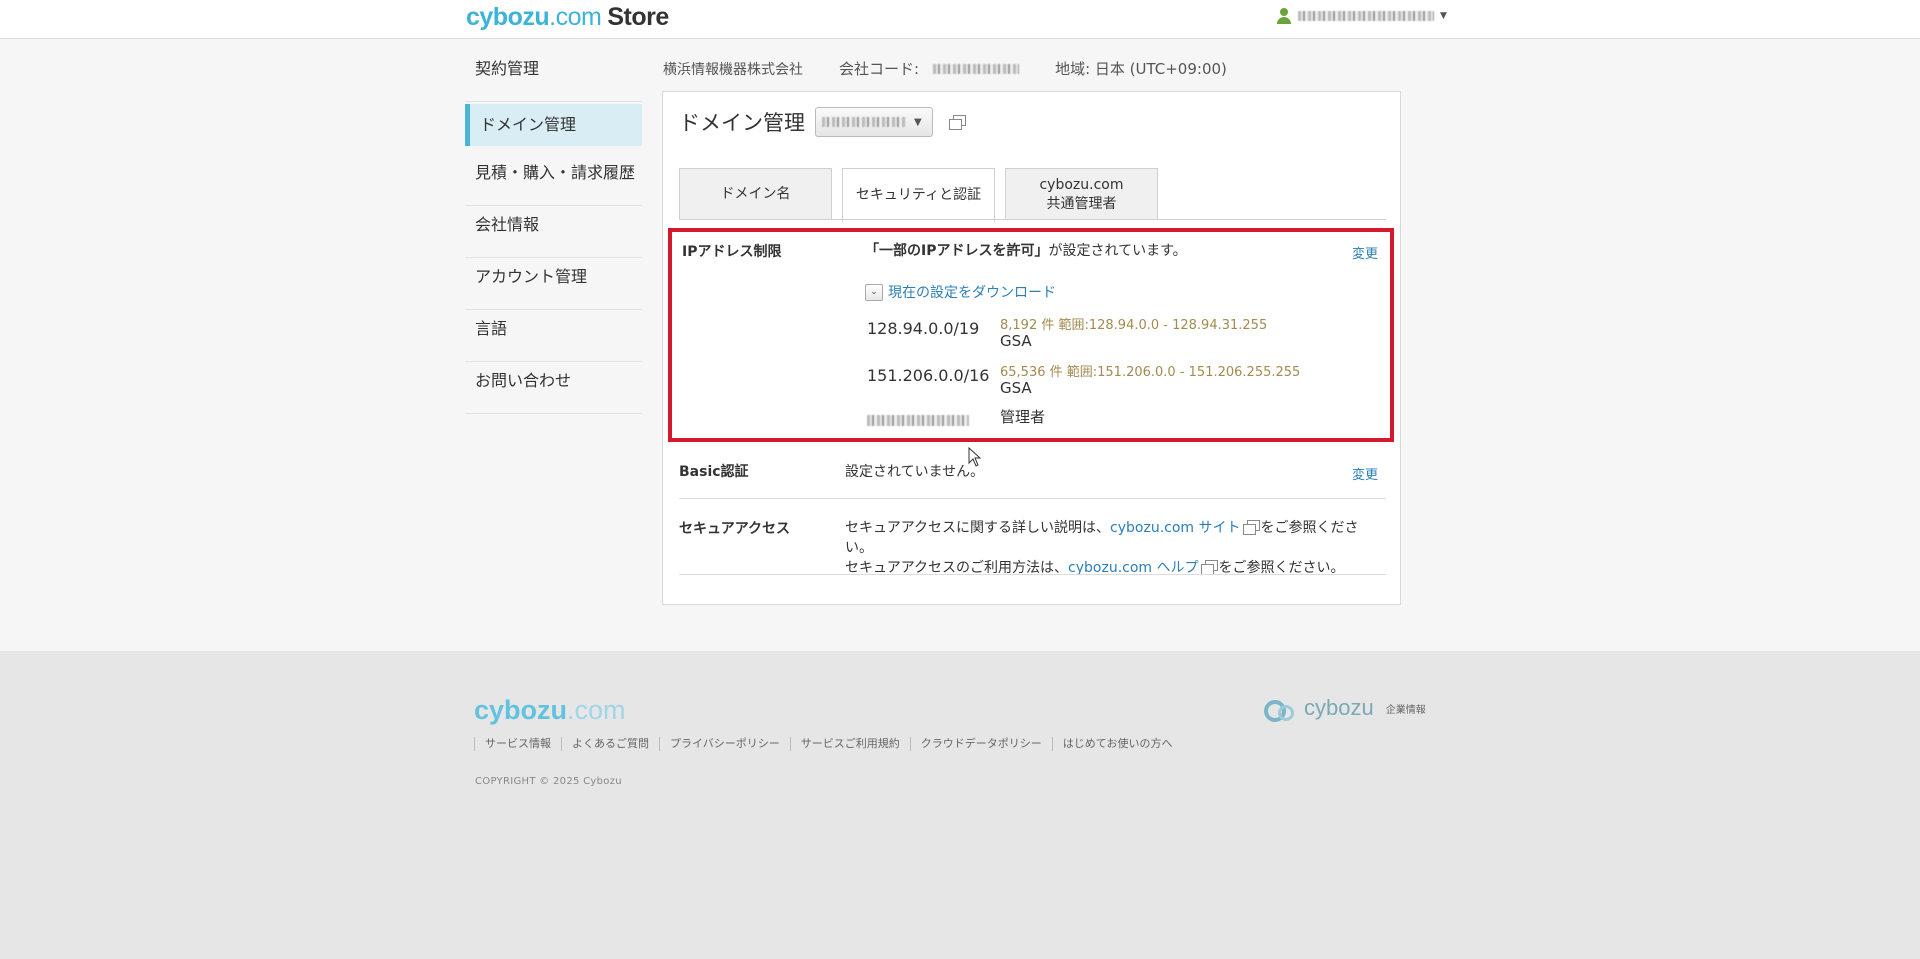 This screenshot has height=959, width=1920. I want to click on top-header: cybozu.com Store ▼, so click(960, 19).